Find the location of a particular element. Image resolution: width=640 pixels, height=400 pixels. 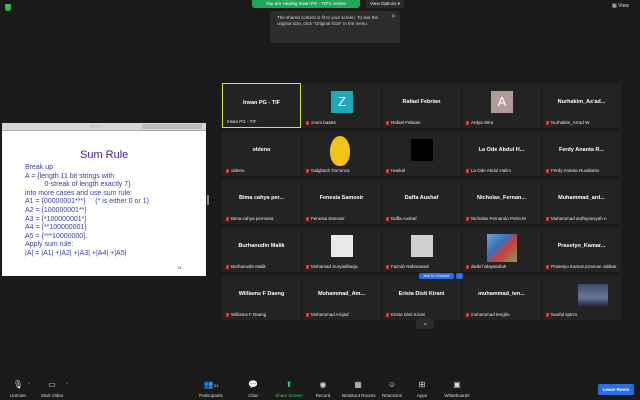

participants-button: 👥31 Participants is located at coordinates (211, 389).